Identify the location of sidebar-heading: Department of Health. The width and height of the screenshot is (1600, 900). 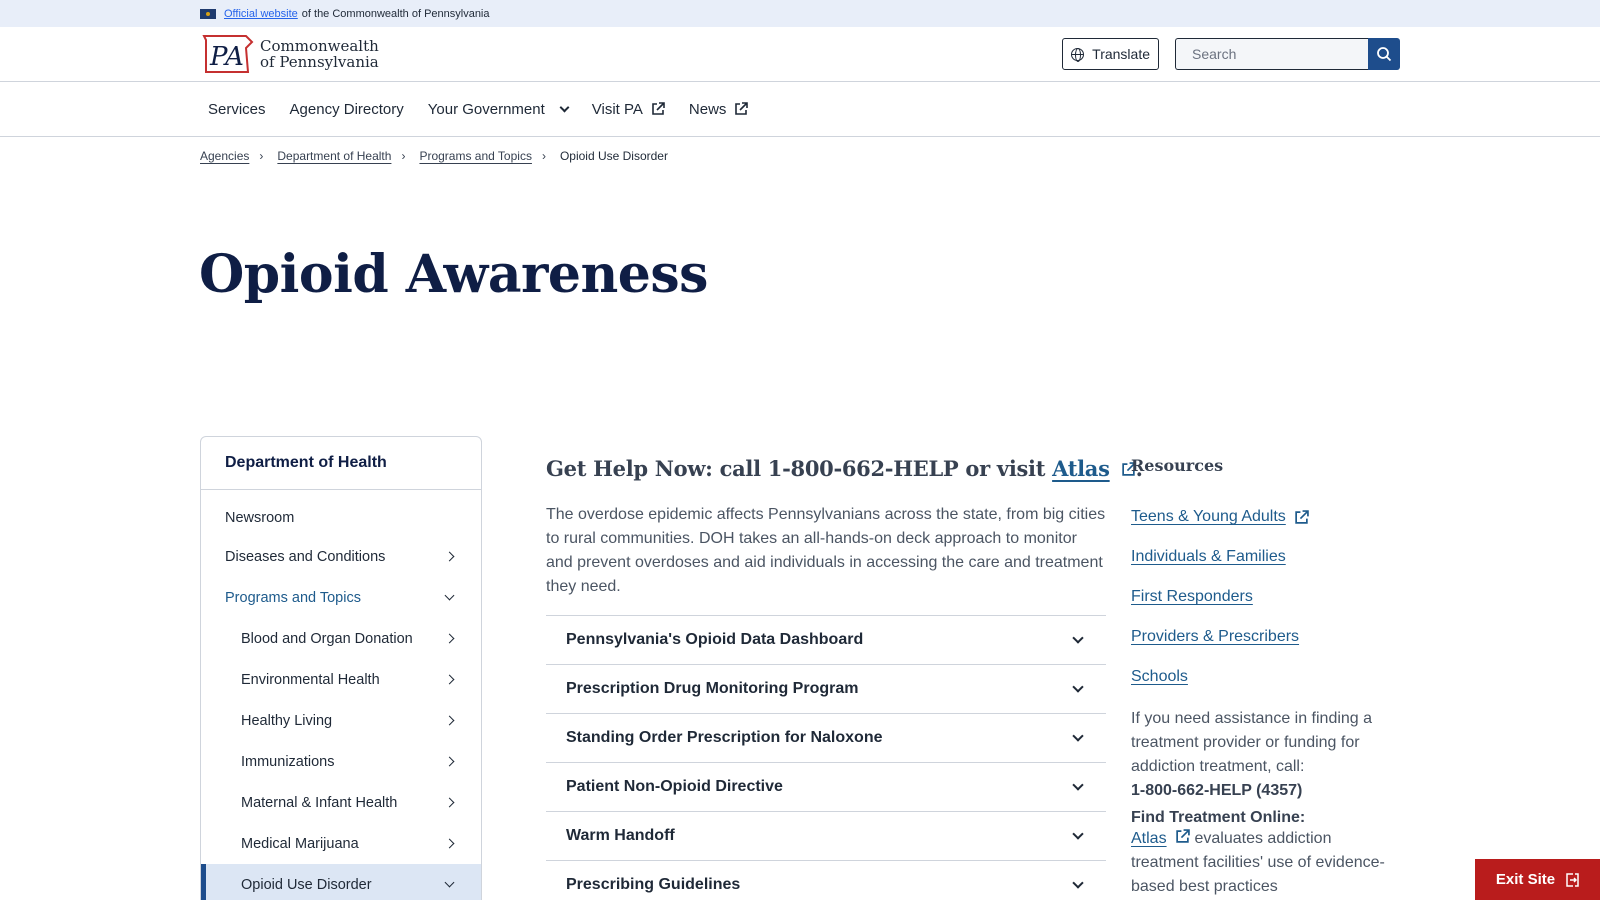
(341, 463).